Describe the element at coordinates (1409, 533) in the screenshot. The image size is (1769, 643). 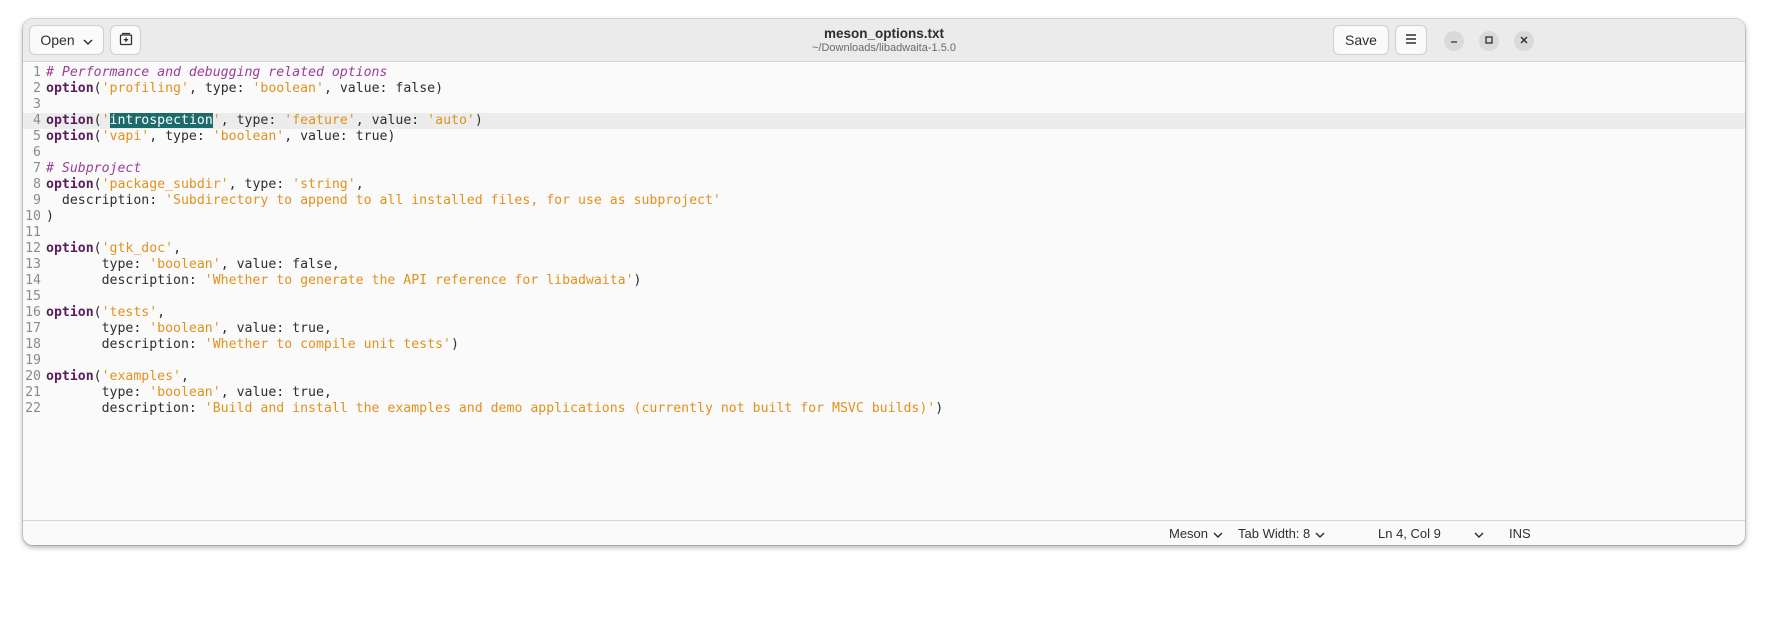
I see `cursor-position: Ln 4, Col 9` at that location.